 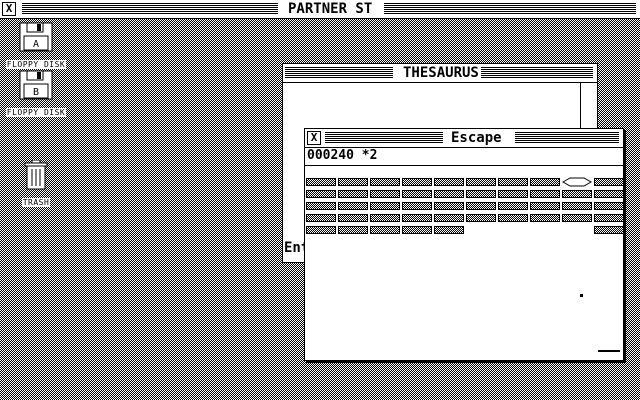 I want to click on escape-title: Escape, so click(x=476, y=138).